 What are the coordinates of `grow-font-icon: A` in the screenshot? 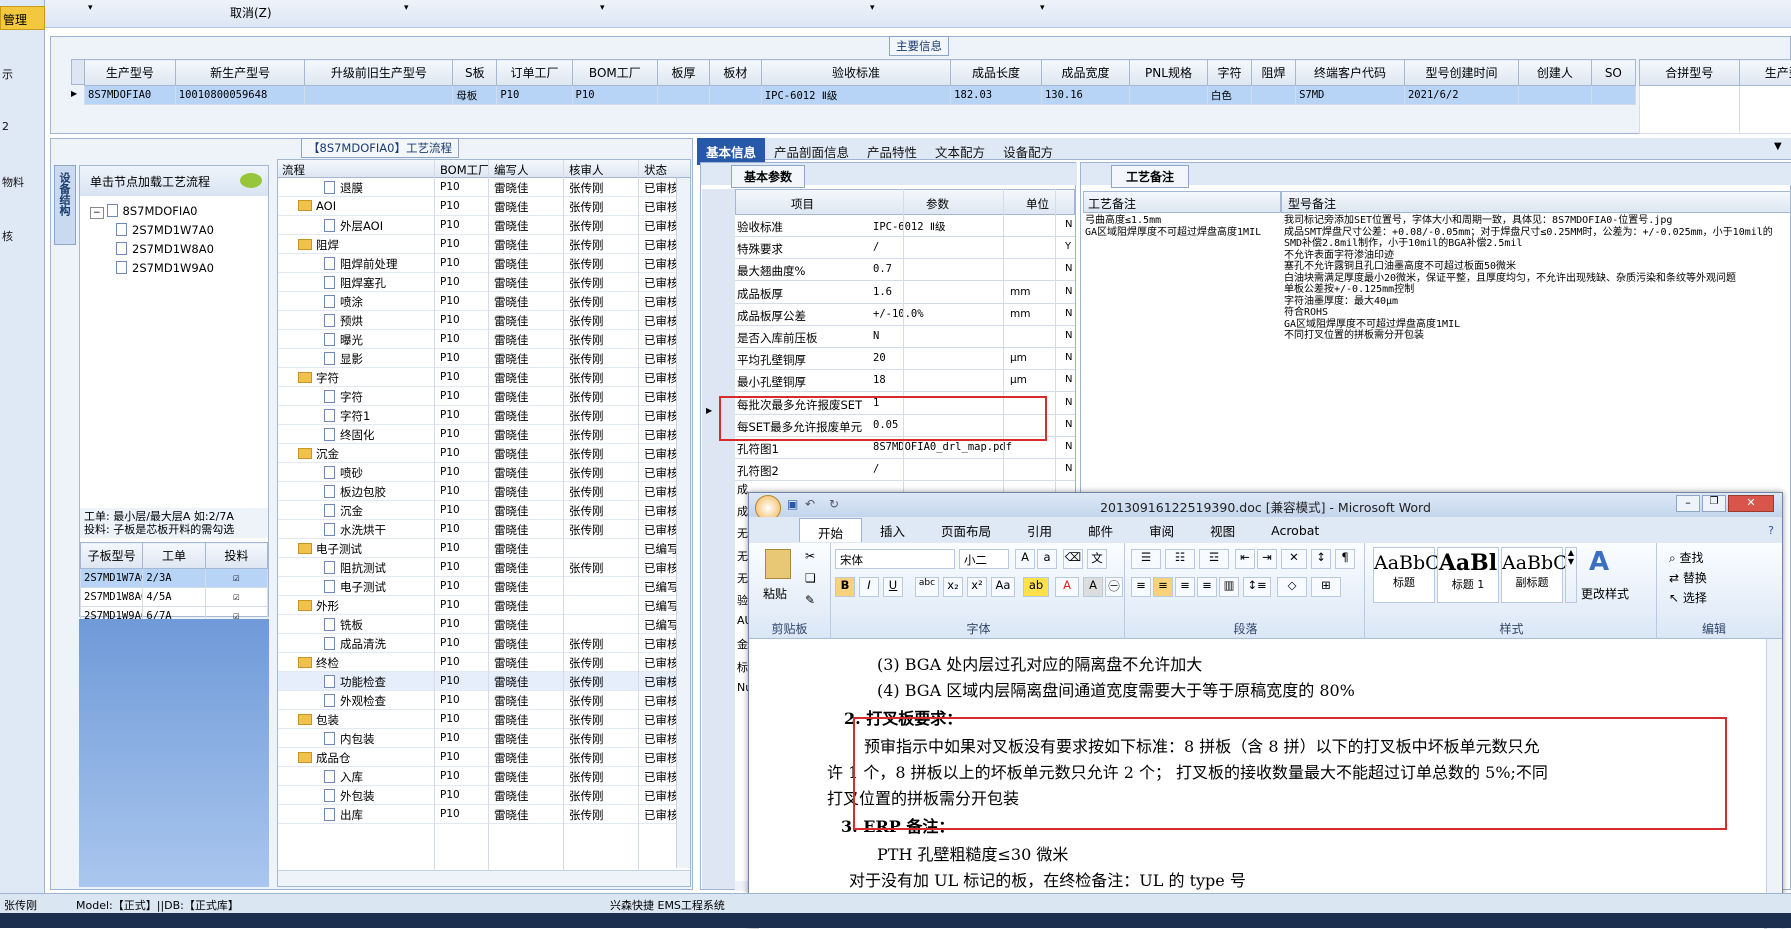 It's located at (1025, 559).